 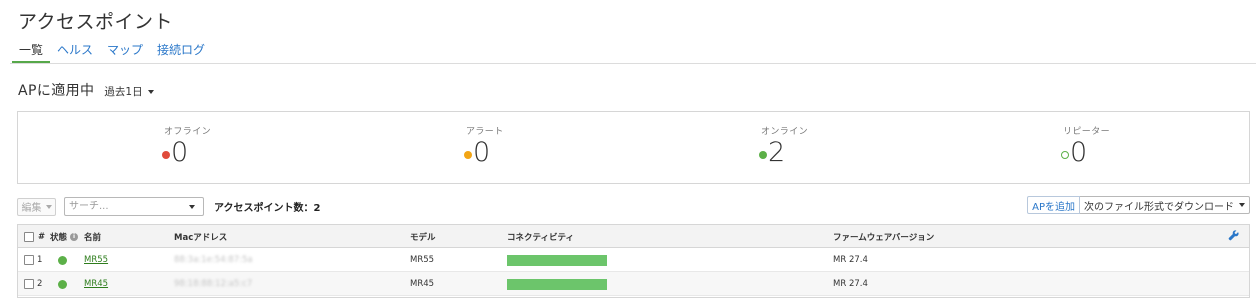 I want to click on wrench-icon, so click(x=1233, y=235).